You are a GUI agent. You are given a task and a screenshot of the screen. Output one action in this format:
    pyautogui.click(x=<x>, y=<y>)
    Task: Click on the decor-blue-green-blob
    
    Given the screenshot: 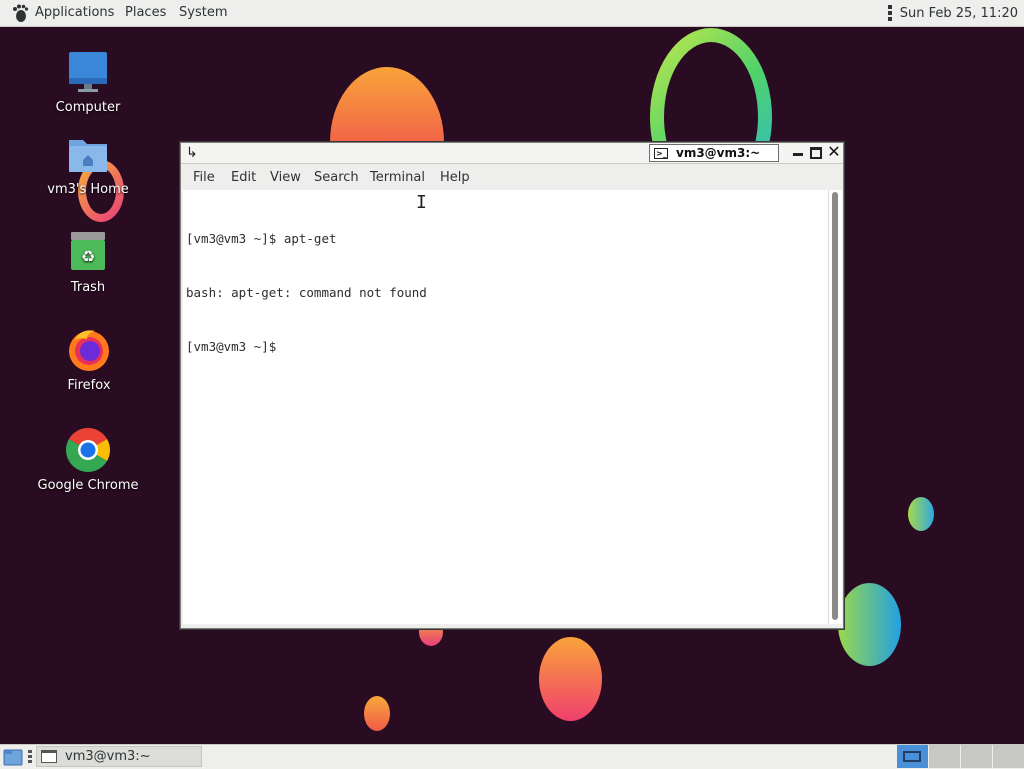 What is the action you would take?
    pyautogui.click(x=921, y=514)
    